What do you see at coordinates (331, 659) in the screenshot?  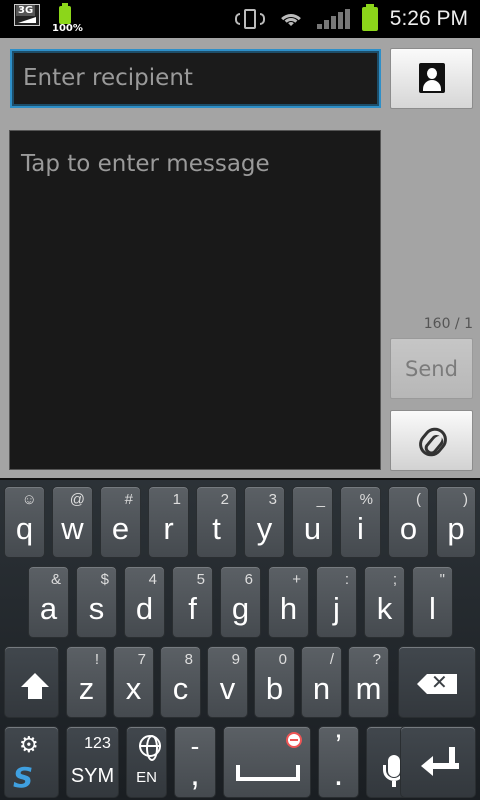 I see `key-sub: /` at bounding box center [331, 659].